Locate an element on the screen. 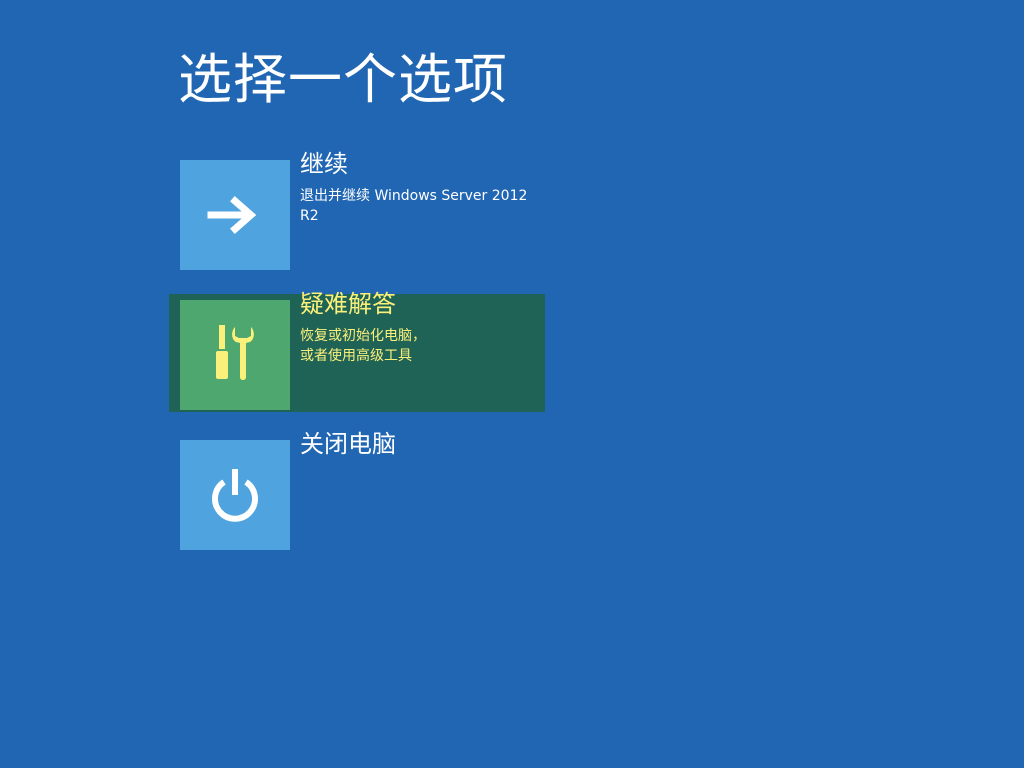 This screenshot has height=768, width=1024. arrow-right-icon is located at coordinates (232, 215).